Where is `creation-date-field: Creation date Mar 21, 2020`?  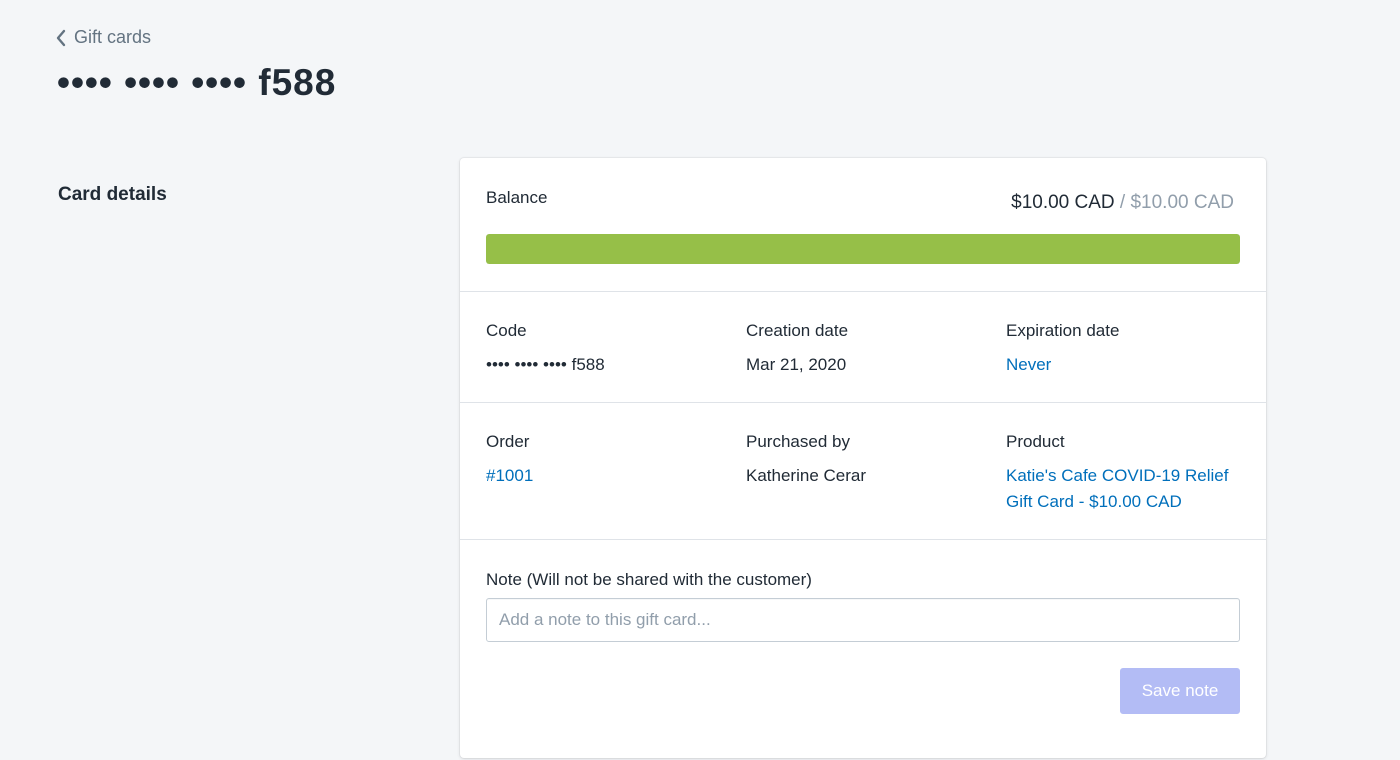
creation-date-field: Creation date Mar 21, 2020 is located at coordinates (866, 349).